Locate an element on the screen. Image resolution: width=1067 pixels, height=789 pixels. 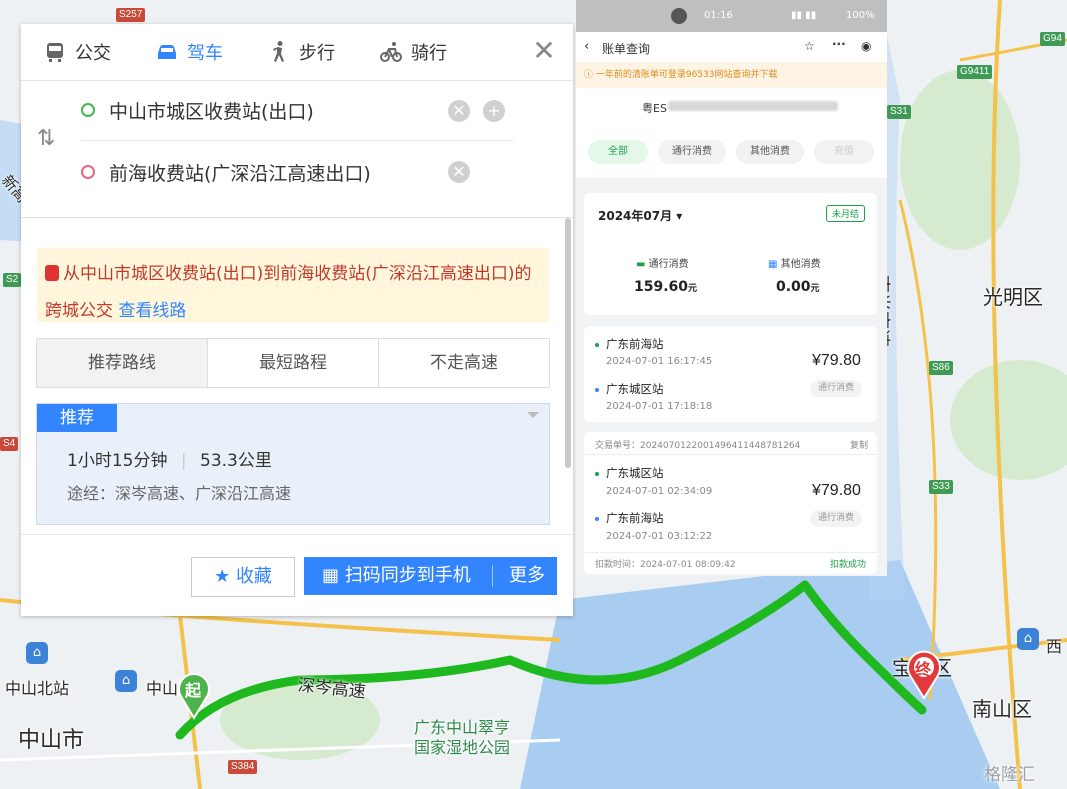
trip-from-time: 2024-07-01 02:34:09 is located at coordinates (659, 491).